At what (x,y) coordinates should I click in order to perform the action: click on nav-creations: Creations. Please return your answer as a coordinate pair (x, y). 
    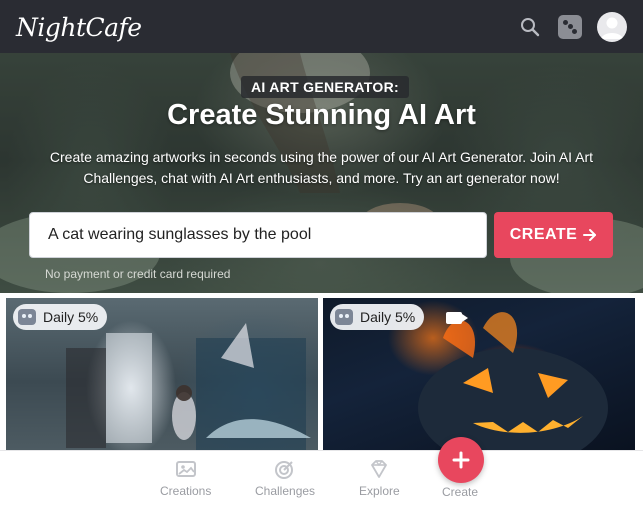
    Looking at the image, I should click on (185, 478).